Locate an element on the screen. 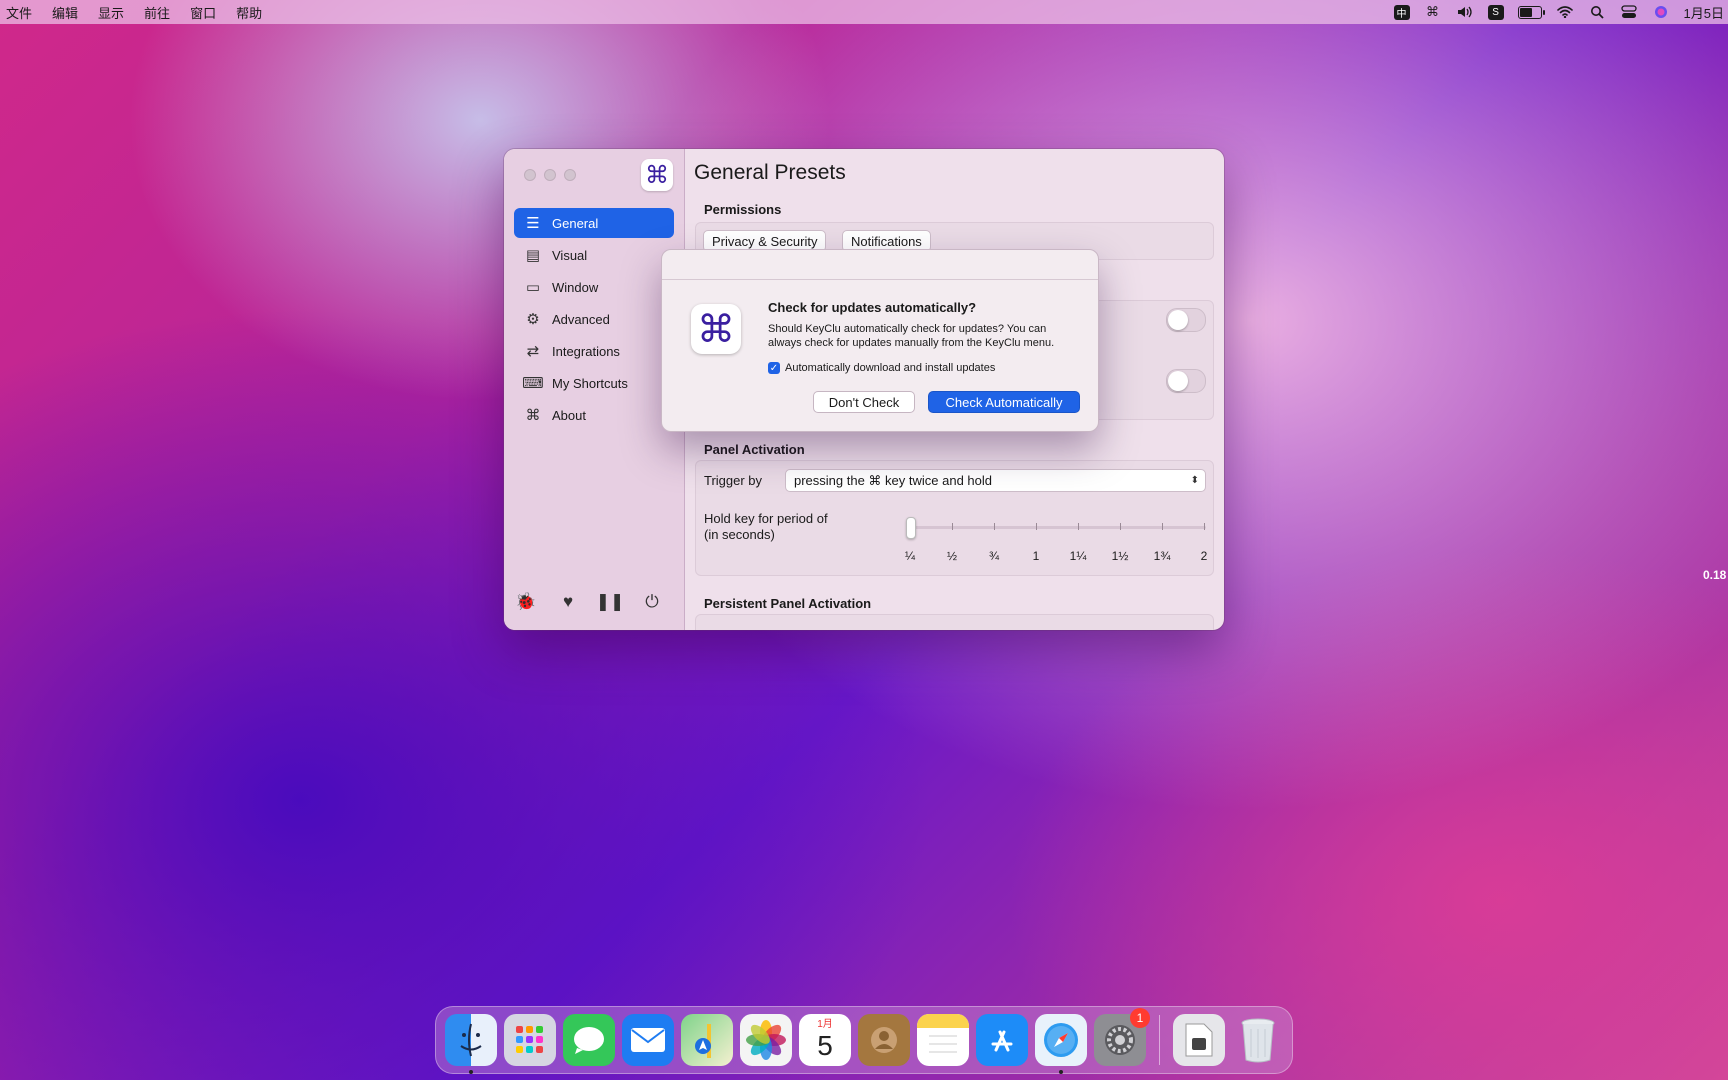  sidebar-item-my-shortcuts: ⌨ My Shortcuts is located at coordinates (594, 383).